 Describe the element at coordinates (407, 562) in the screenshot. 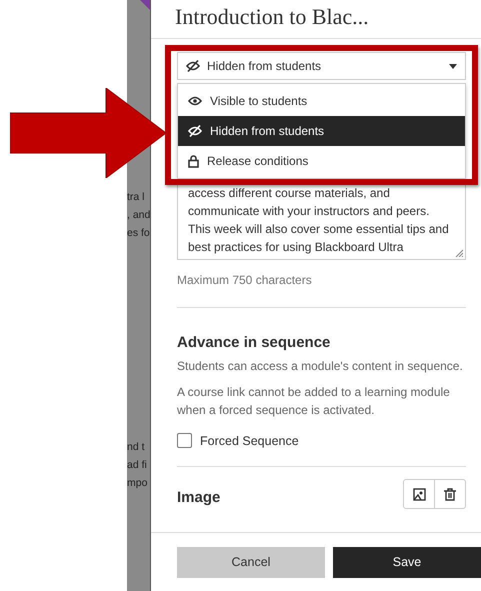

I see `save-button: Save` at that location.